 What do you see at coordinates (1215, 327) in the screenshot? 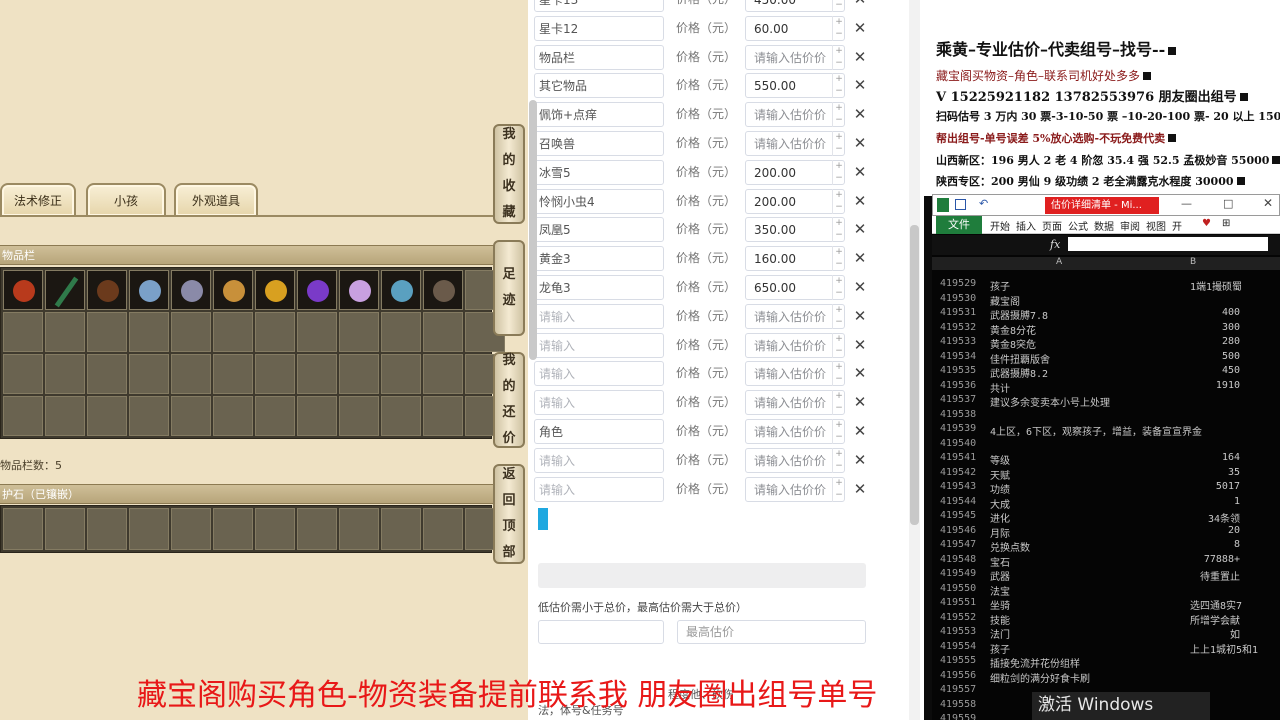
I see `cell-b: 300` at bounding box center [1215, 327].